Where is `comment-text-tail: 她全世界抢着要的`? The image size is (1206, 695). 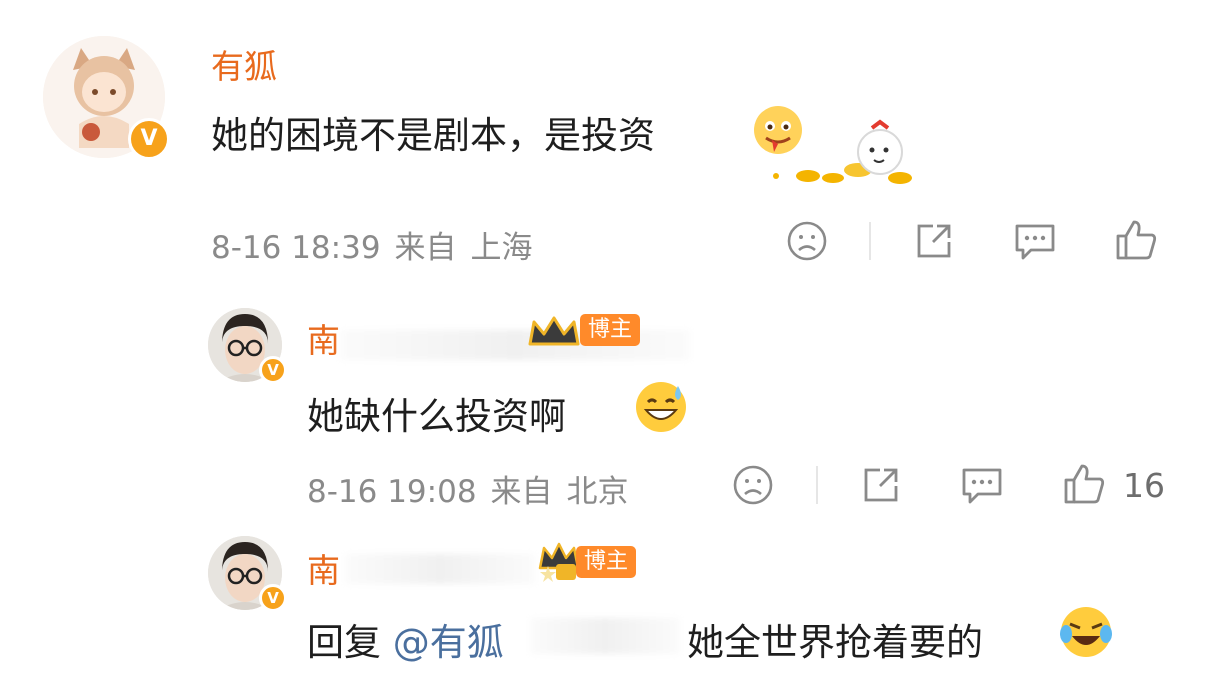
comment-text-tail: 她全世界抢着要的 is located at coordinates (835, 639).